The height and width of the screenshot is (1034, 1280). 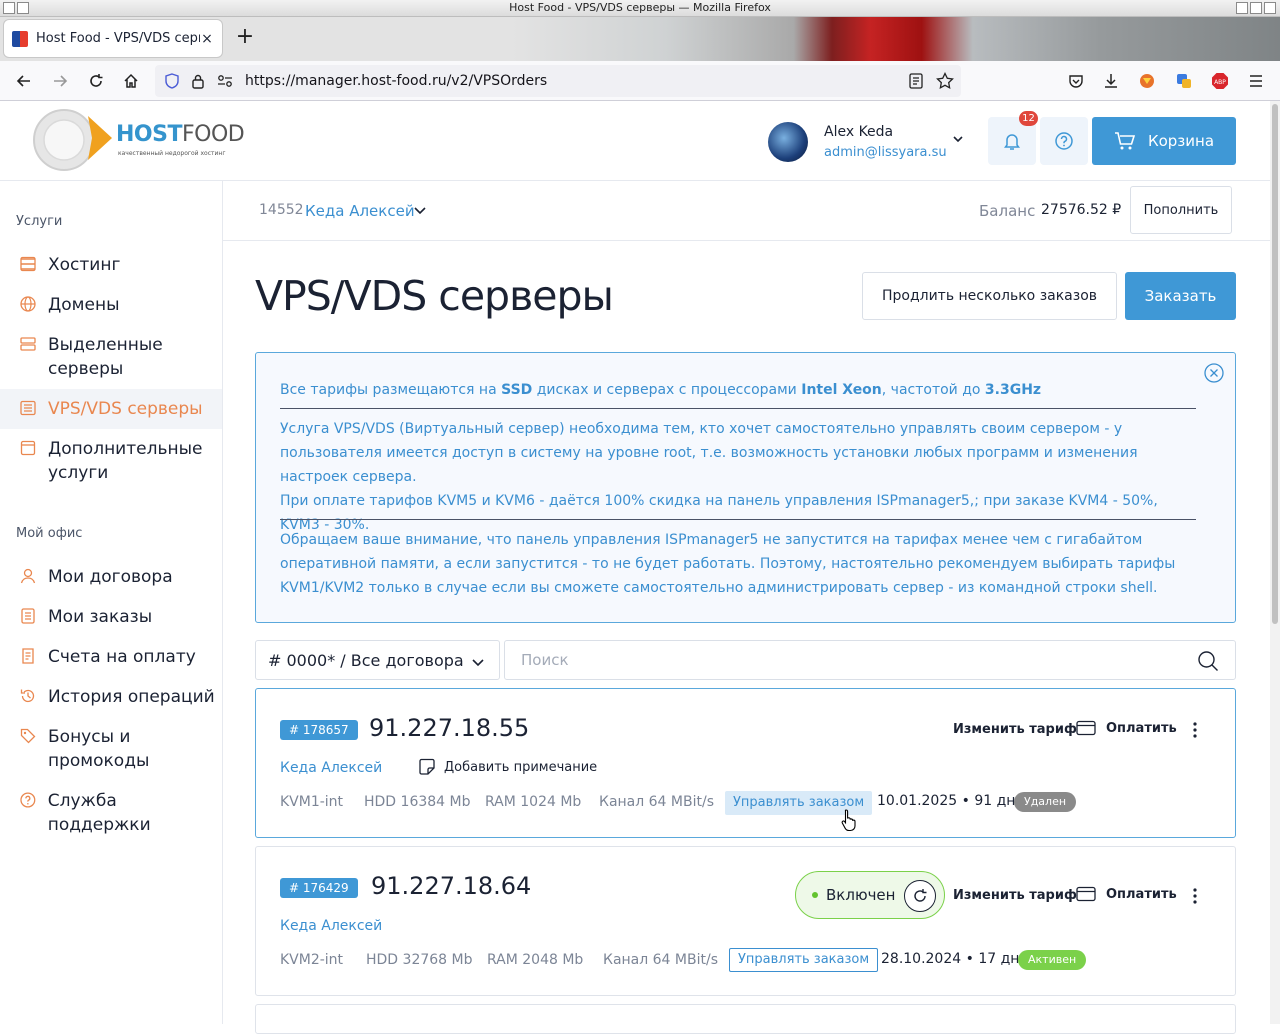 I want to click on browser-tab: Host Food - VPS/VDS сервер ×, so click(x=113, y=38).